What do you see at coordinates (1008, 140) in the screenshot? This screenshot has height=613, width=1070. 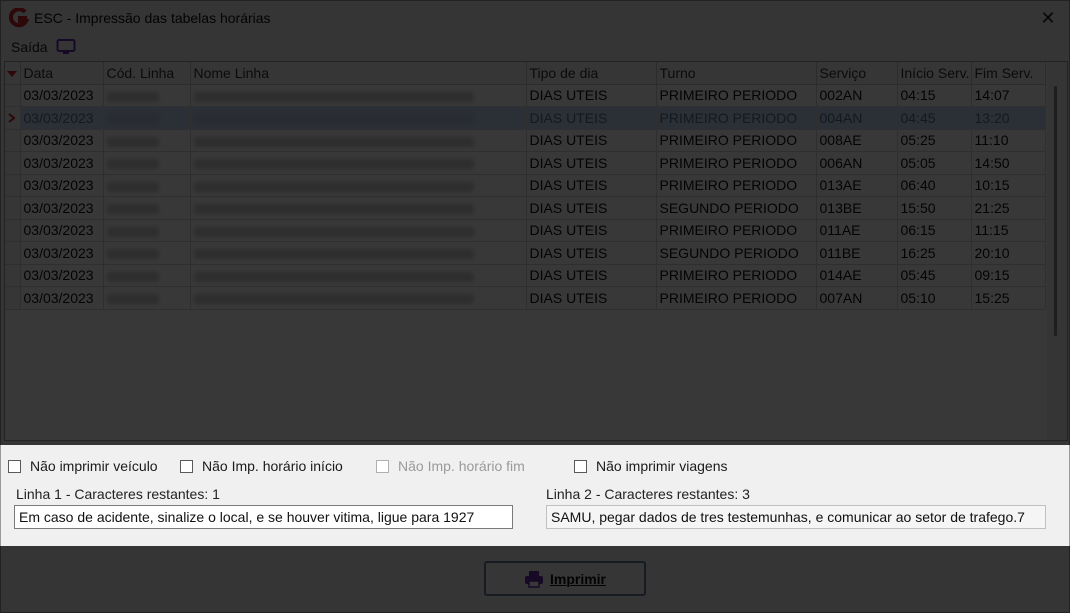 I see `cell-service-end: 11:10` at bounding box center [1008, 140].